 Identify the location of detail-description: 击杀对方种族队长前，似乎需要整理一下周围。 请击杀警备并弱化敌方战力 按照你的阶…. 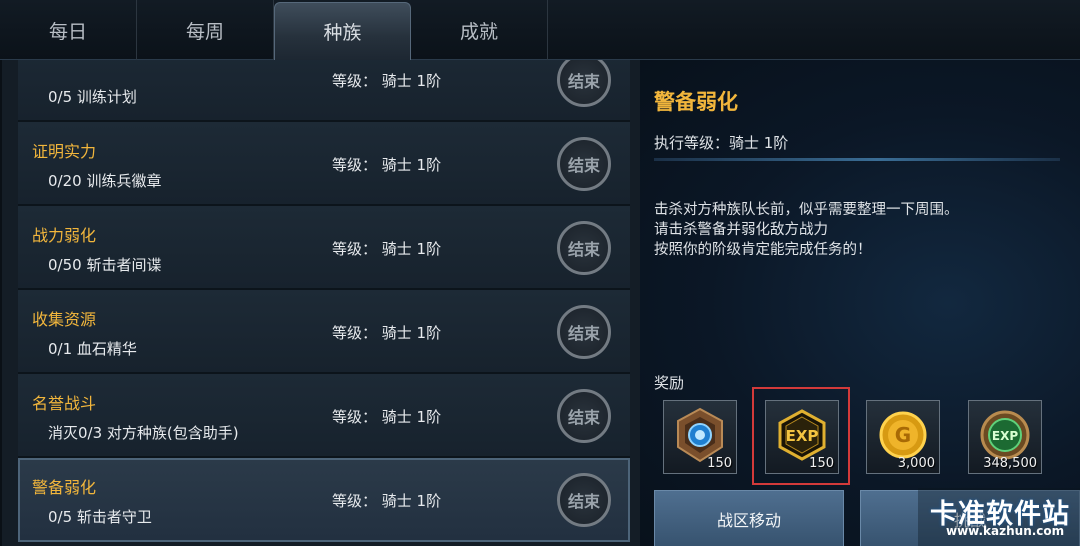
(806, 230).